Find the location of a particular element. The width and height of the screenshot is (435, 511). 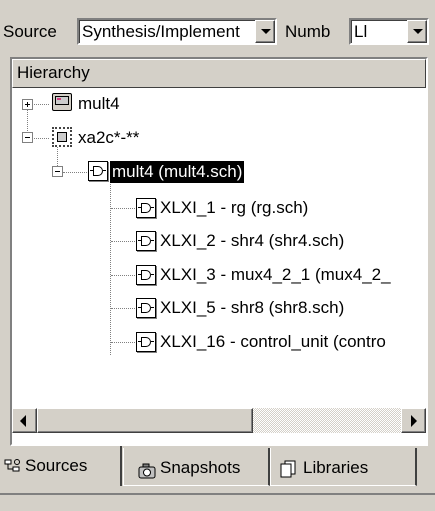

tree-item-xlxi-16: XLXI_16 - control_unit (contro is located at coordinates (273, 342).